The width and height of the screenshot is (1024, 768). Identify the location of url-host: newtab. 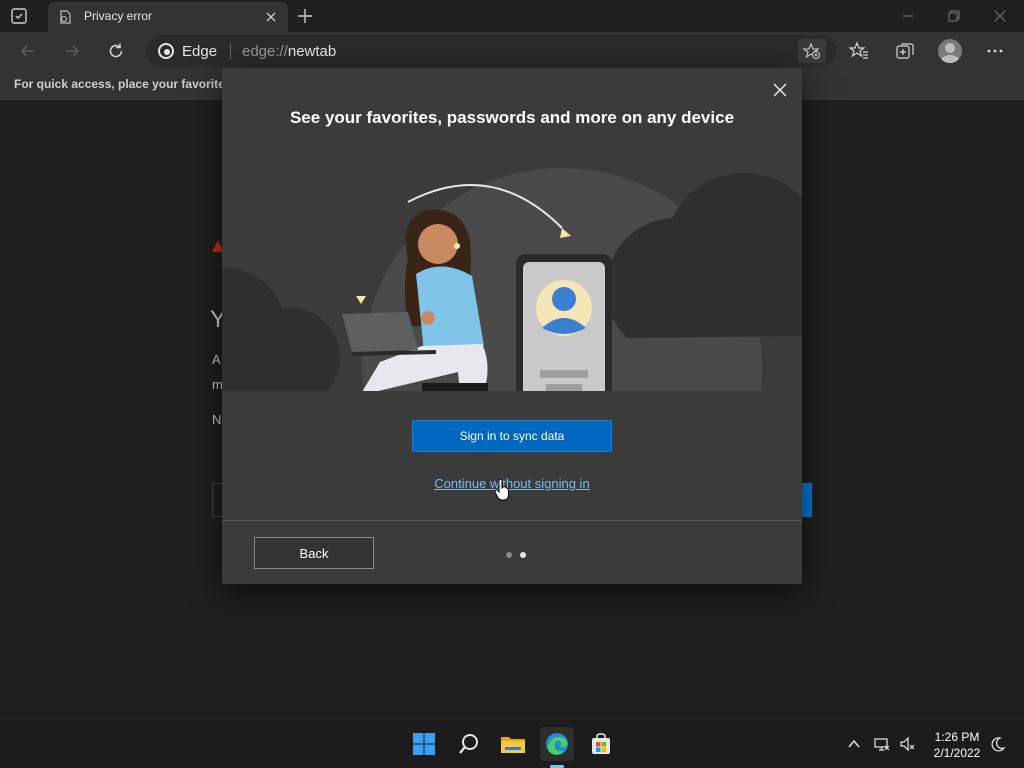
(312, 51).